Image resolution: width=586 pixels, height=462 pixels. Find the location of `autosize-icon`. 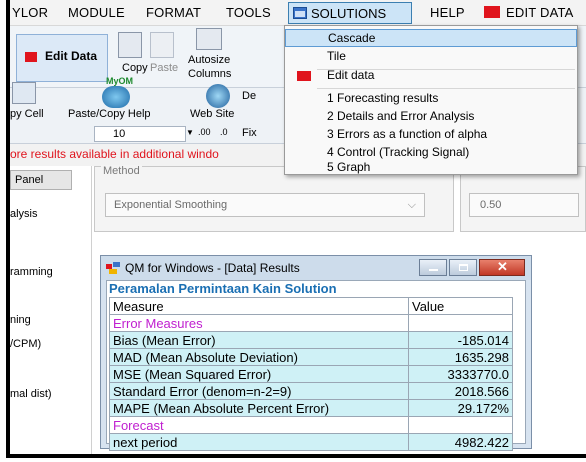

autosize-icon is located at coordinates (209, 39).